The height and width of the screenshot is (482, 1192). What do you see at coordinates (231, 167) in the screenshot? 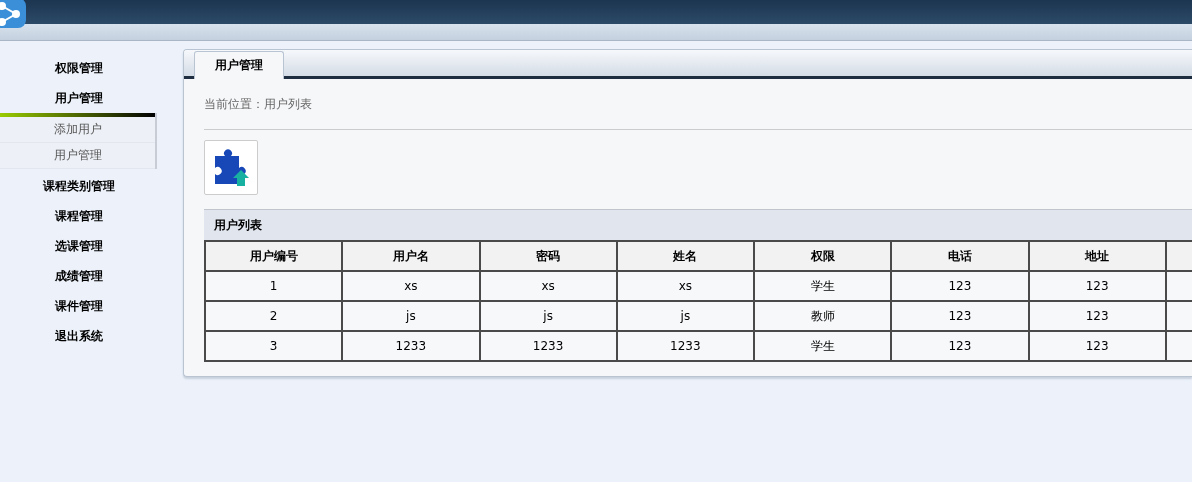
I see `add-plugin-button` at bounding box center [231, 167].